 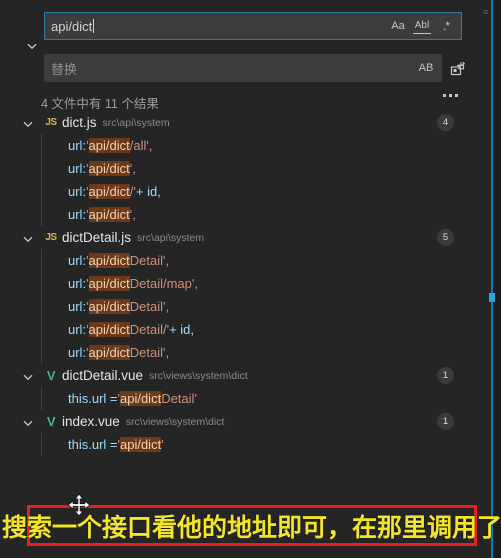 I want to click on editor-edge, so click(x=497, y=279).